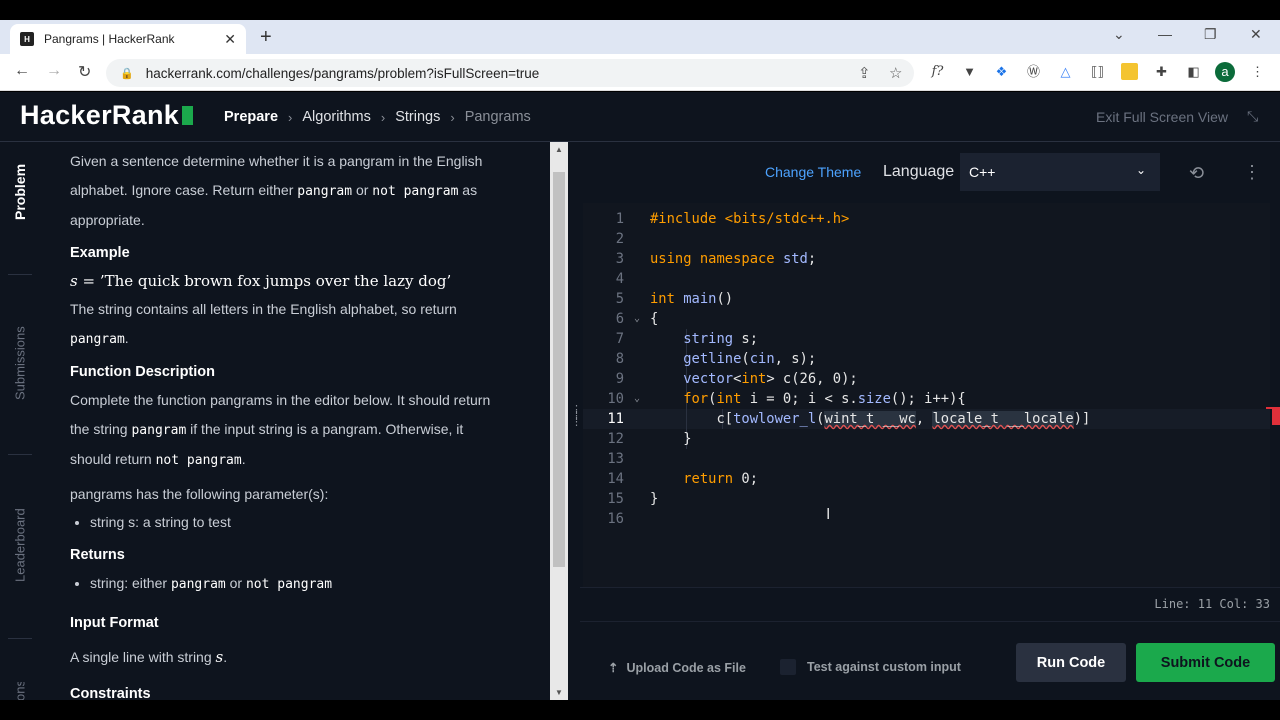  What do you see at coordinates (143, 657) in the screenshot?
I see `input-text: A single line with string` at bounding box center [143, 657].